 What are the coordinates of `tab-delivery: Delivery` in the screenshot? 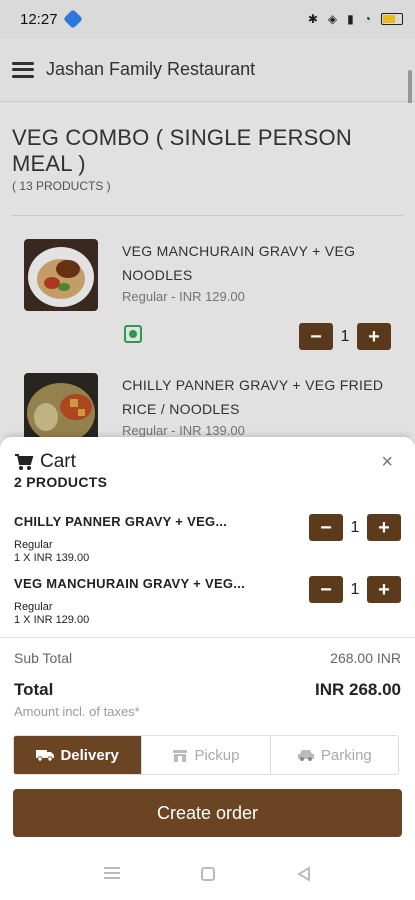 It's located at (78, 755).